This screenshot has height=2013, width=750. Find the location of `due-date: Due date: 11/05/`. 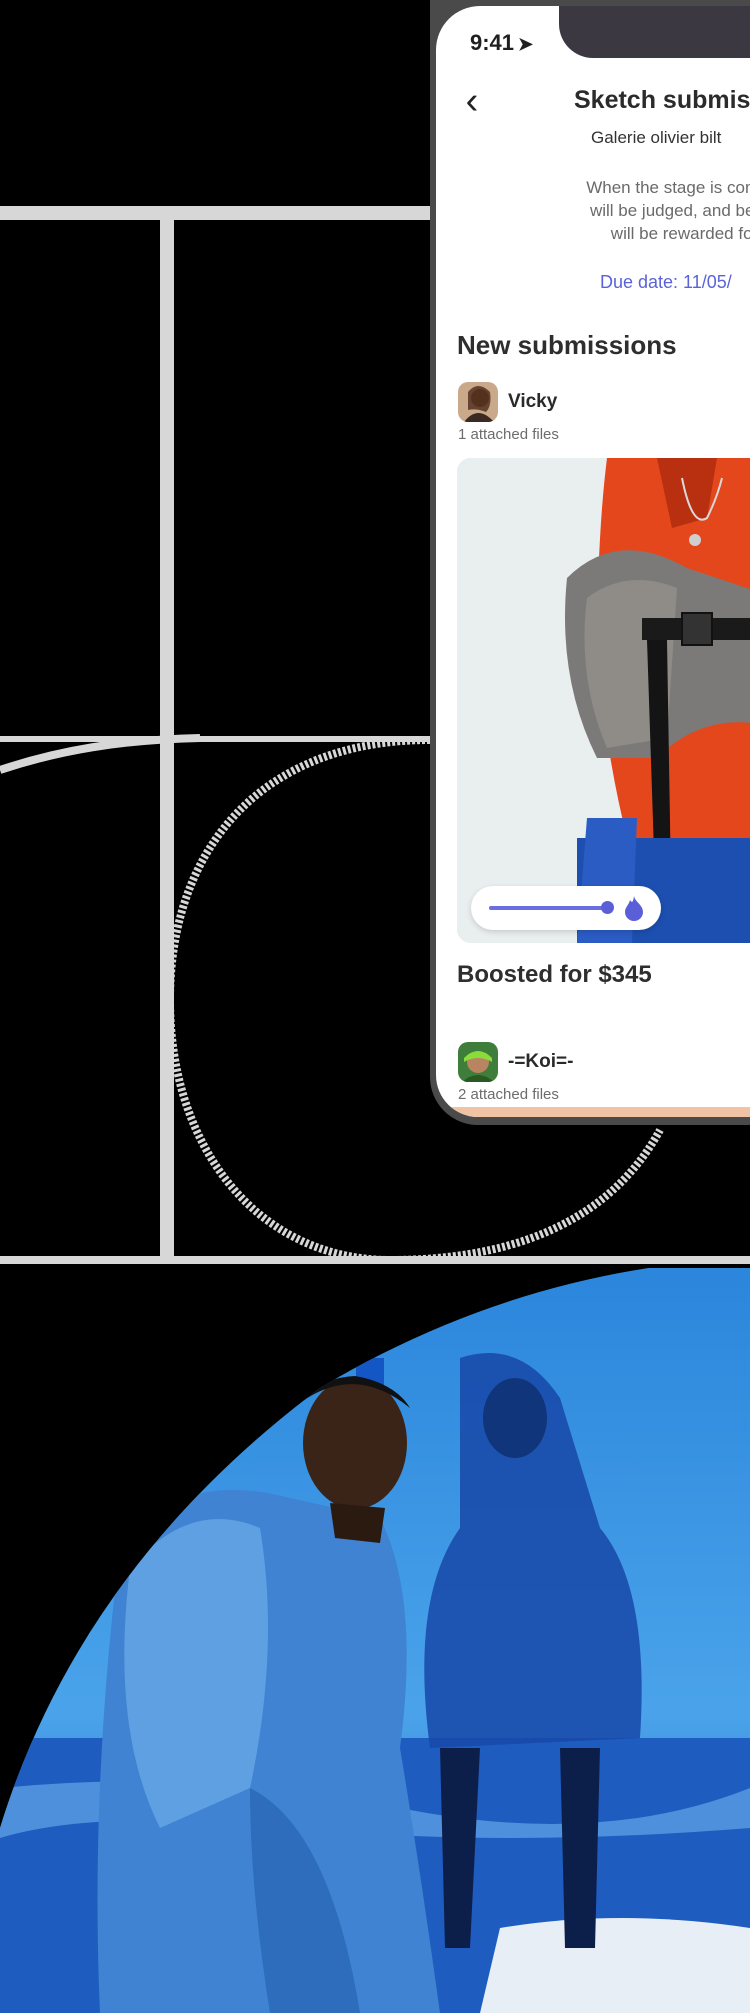

due-date: Due date: 11/05/ is located at coordinates (666, 282).